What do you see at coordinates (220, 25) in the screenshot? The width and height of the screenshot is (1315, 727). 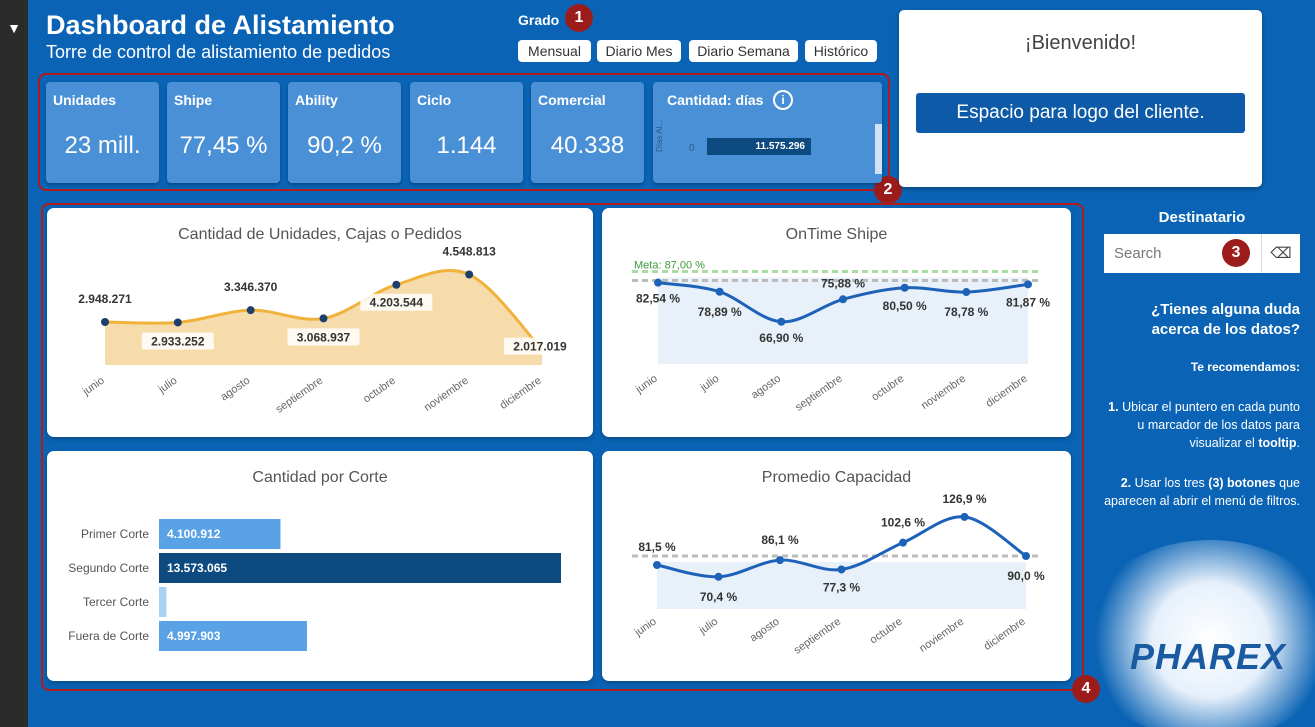 I see `page-title: Dashboard de Alistamiento` at bounding box center [220, 25].